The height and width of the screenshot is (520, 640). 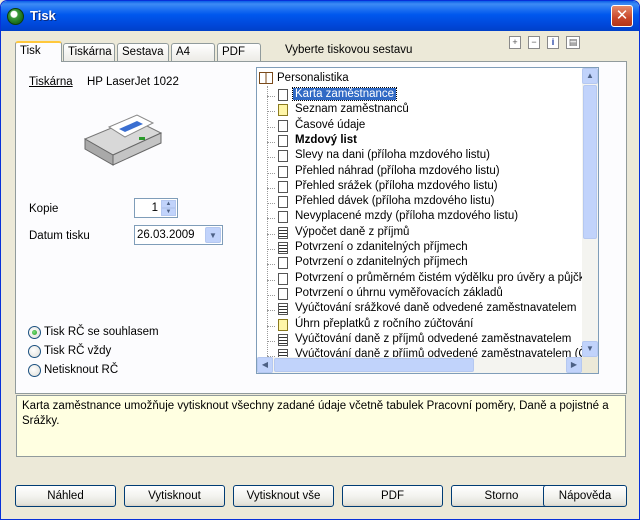 I want to click on radio-label: Tisk RČ se souhlasem, so click(x=101, y=332).